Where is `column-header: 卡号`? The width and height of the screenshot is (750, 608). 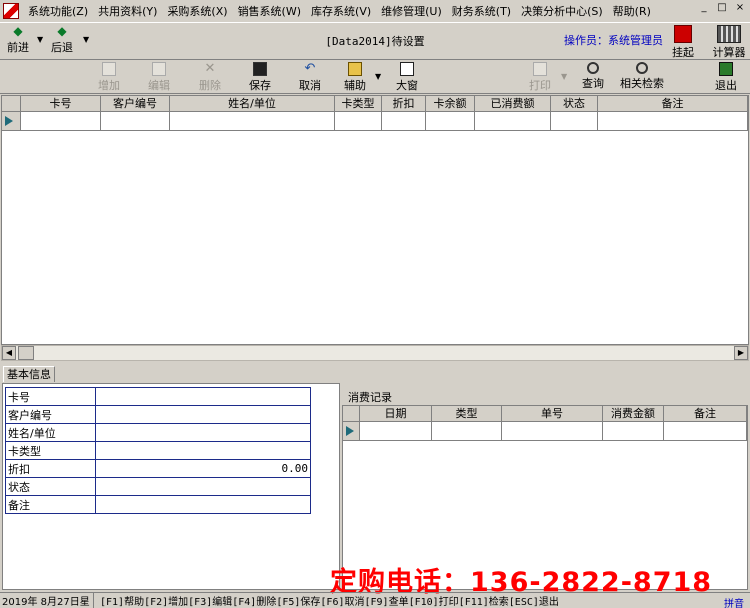
column-header: 卡号 is located at coordinates (61, 103).